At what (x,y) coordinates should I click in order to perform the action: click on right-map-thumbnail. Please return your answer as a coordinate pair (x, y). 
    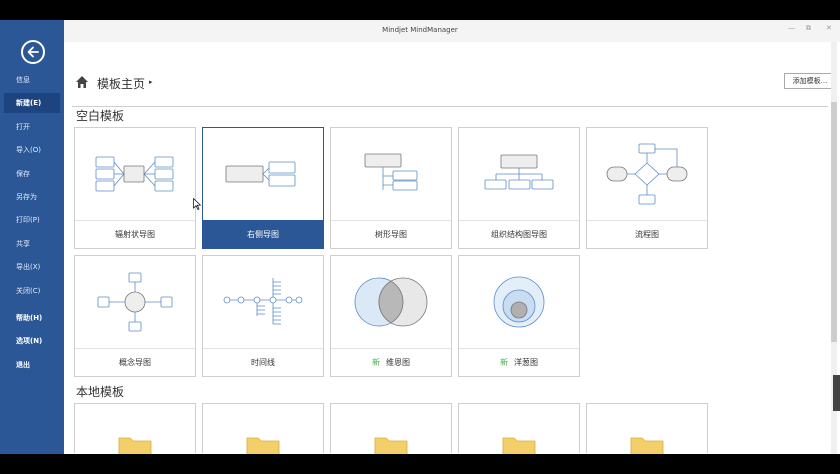
    Looking at the image, I should click on (263, 174).